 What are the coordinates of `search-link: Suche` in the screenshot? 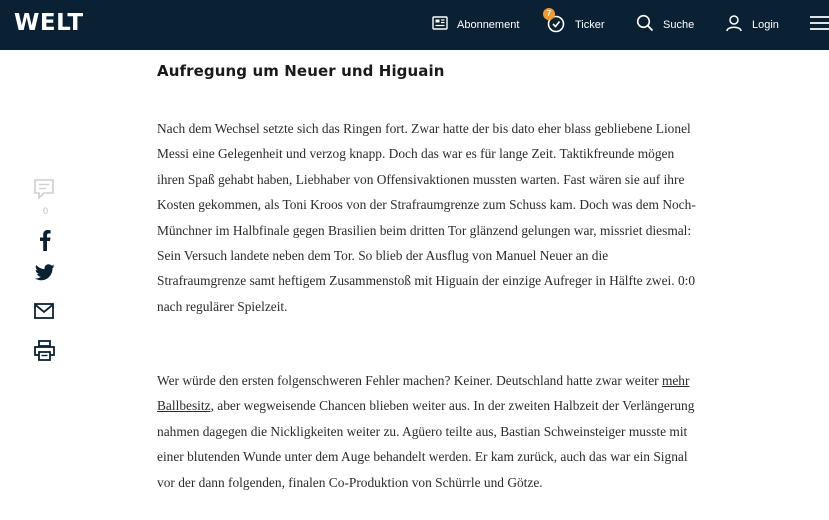 It's located at (665, 25).